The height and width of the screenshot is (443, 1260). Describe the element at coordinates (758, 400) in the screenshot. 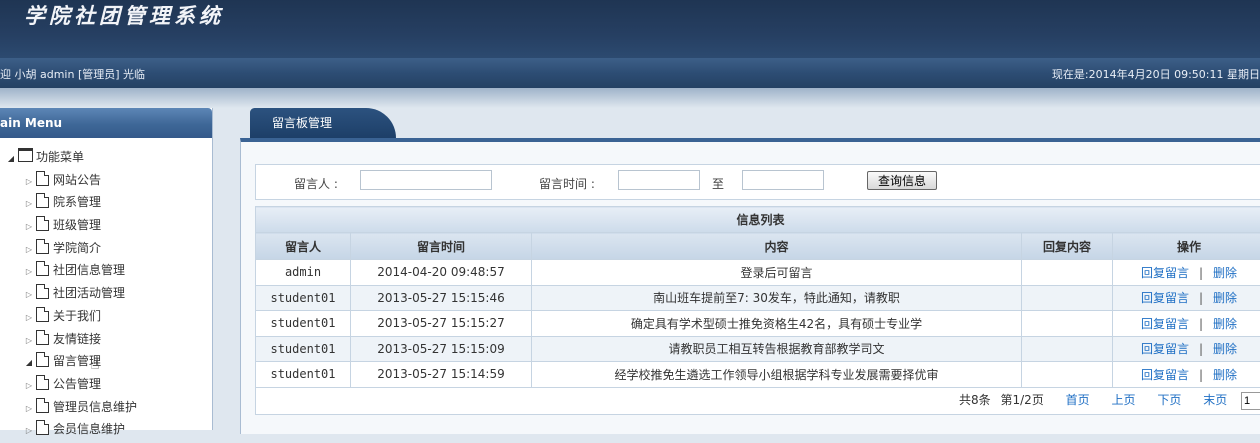

I see `pager: 共8条 第1/2页 首页 上页 下页 末页` at that location.